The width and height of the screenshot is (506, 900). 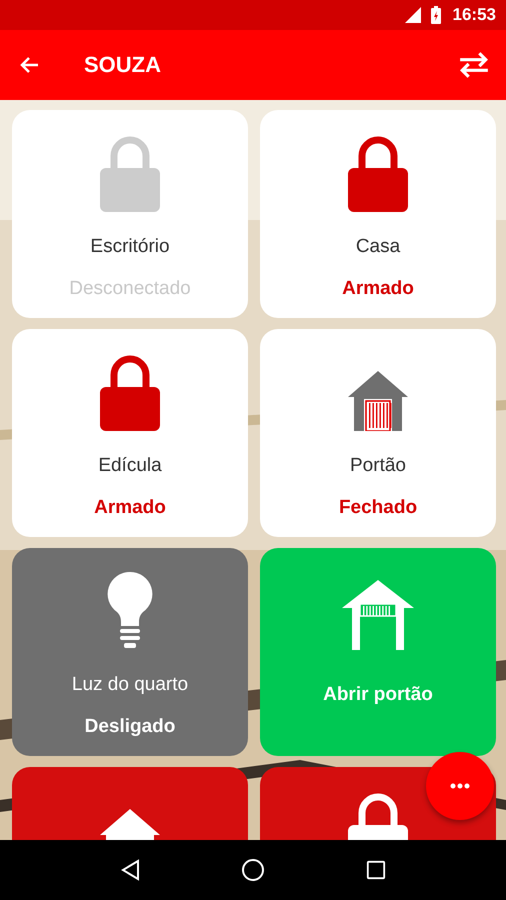 What do you see at coordinates (378, 466) in the screenshot?
I see `device-name: Portão` at bounding box center [378, 466].